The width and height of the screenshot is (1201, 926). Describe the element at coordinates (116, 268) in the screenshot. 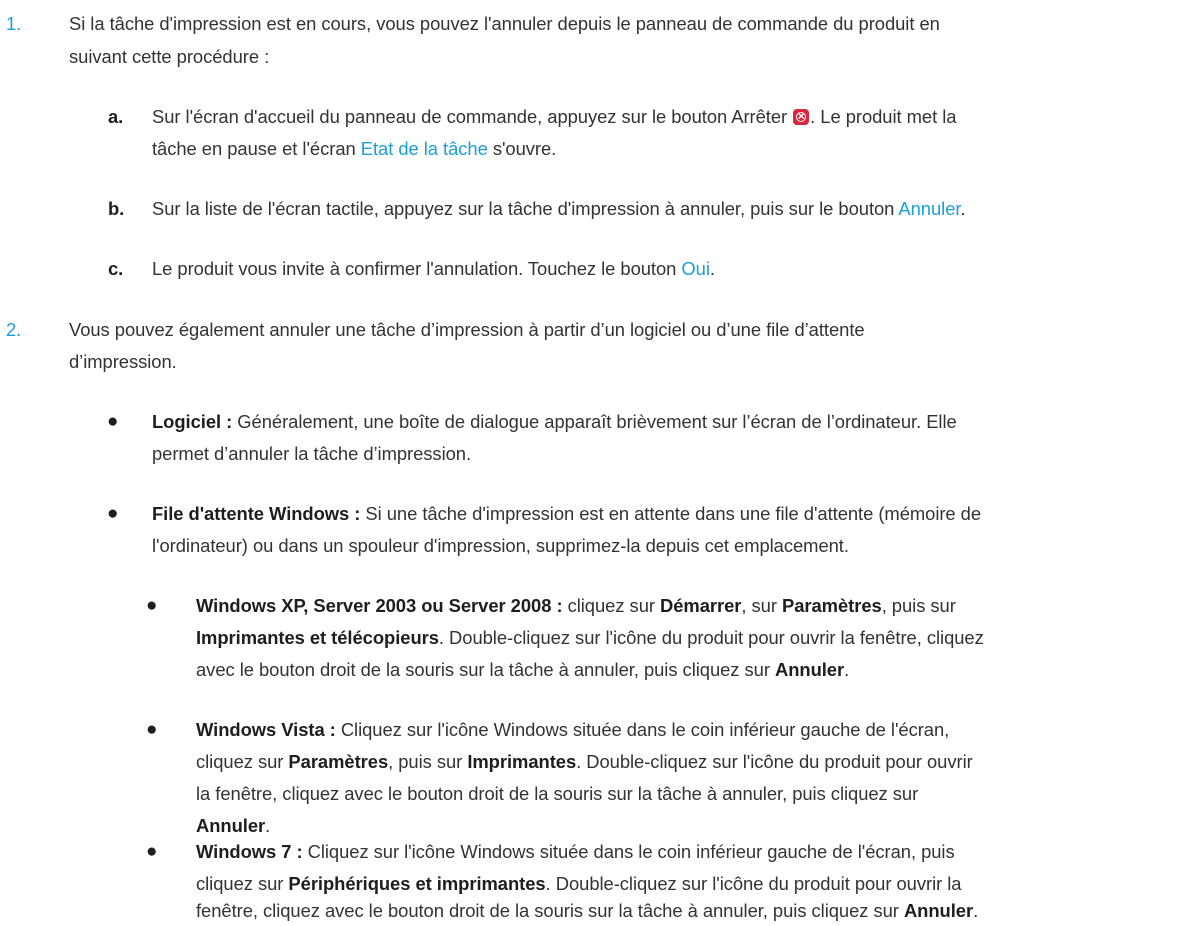

I see `substep-letter: c.` at that location.